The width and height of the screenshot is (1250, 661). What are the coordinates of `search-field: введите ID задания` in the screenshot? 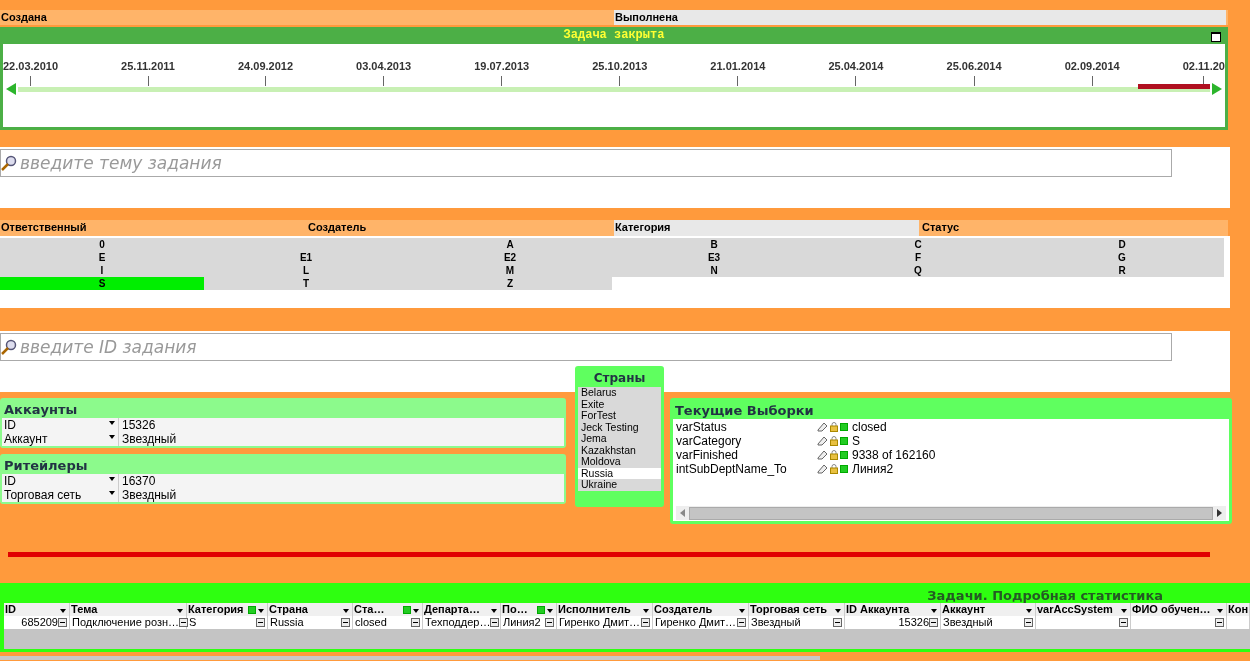 It's located at (586, 347).